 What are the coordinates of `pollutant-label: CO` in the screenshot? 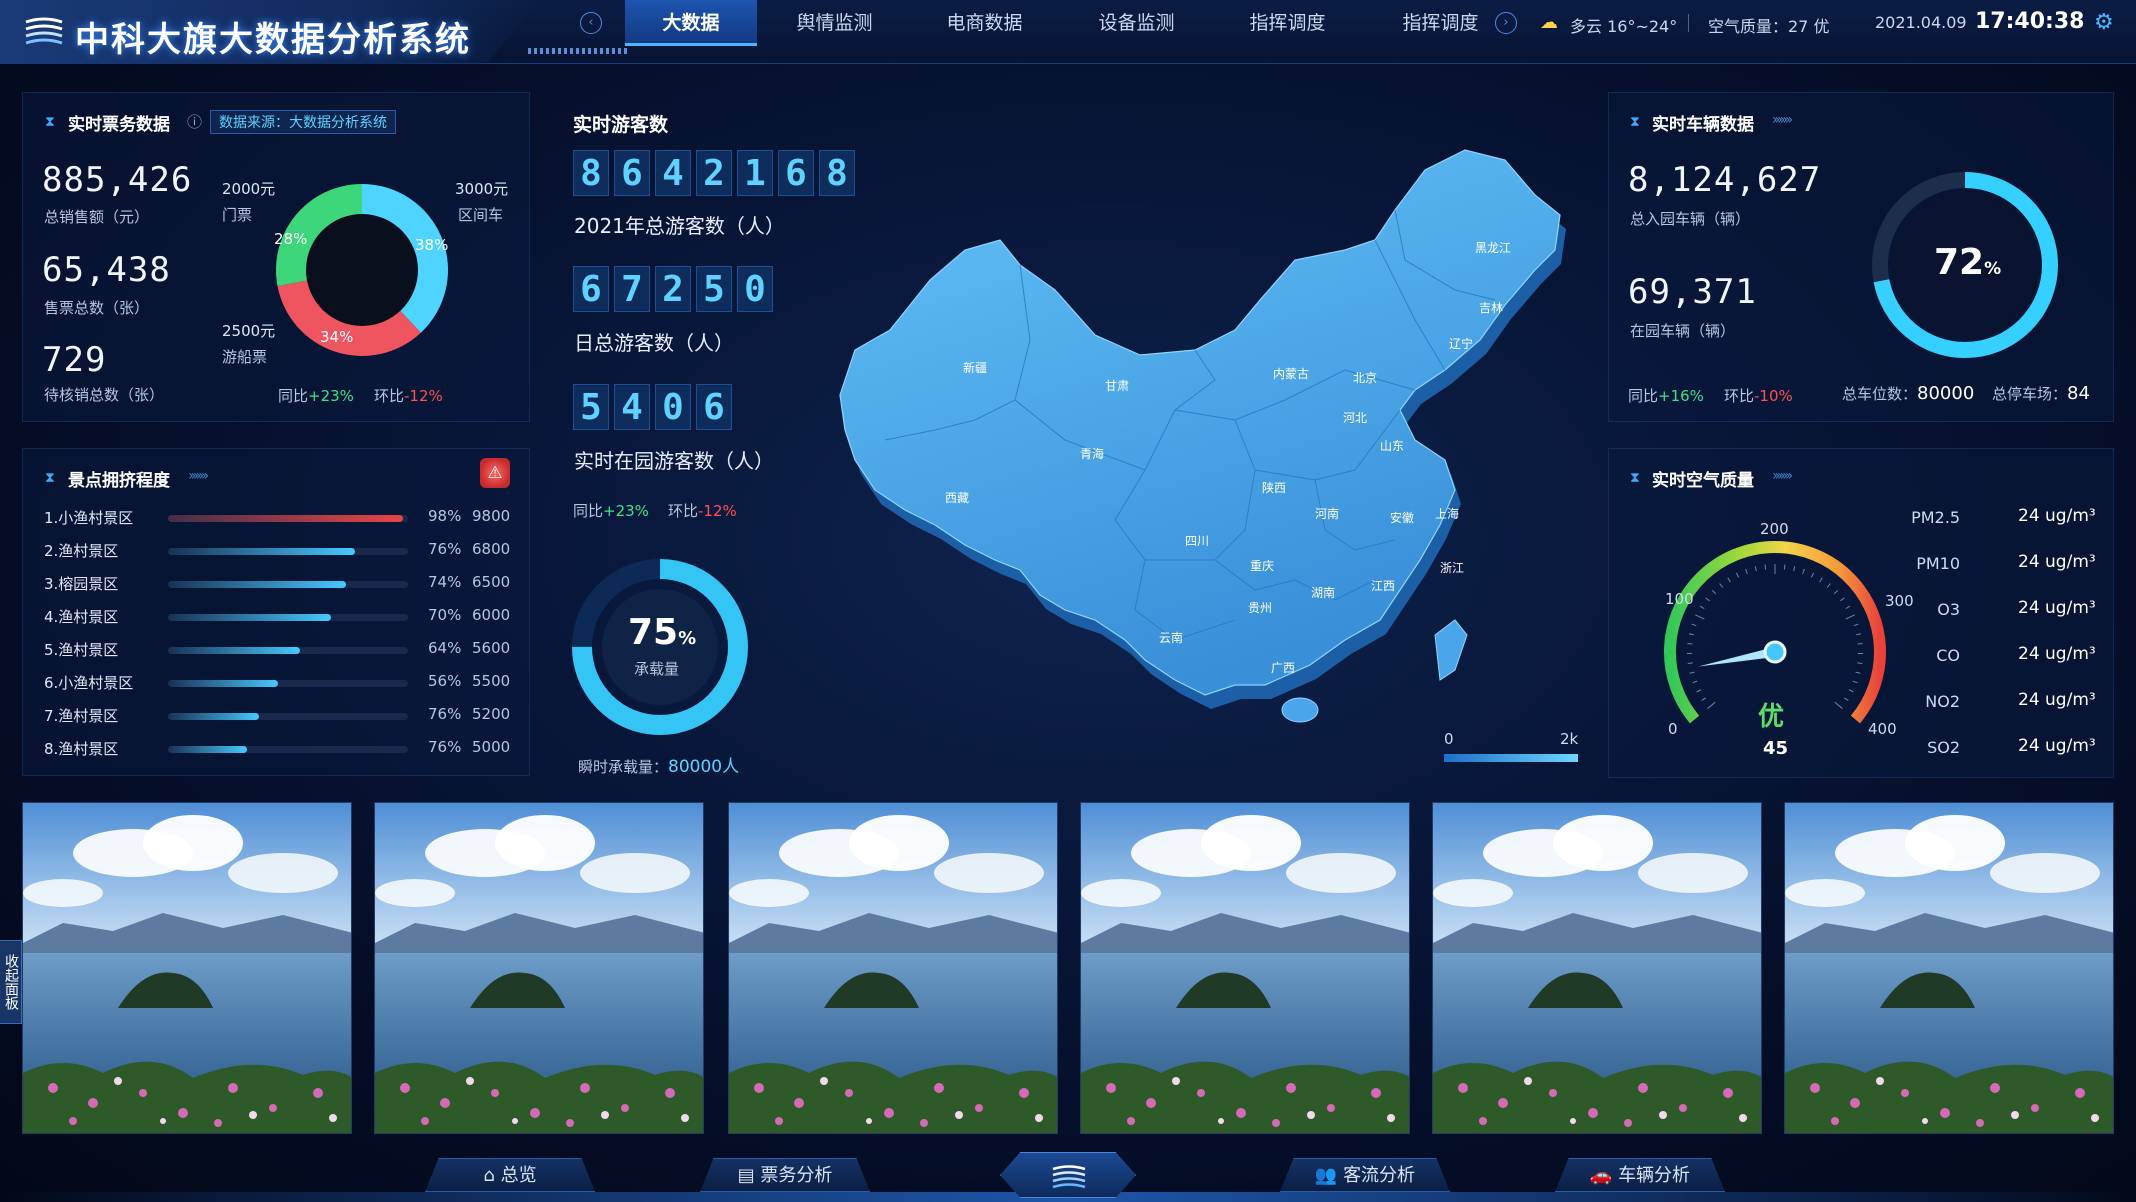 It's located at (1948, 655).